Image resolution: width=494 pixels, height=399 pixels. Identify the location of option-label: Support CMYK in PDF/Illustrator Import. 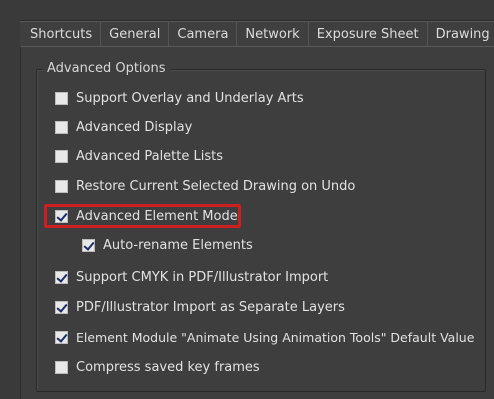
(202, 277).